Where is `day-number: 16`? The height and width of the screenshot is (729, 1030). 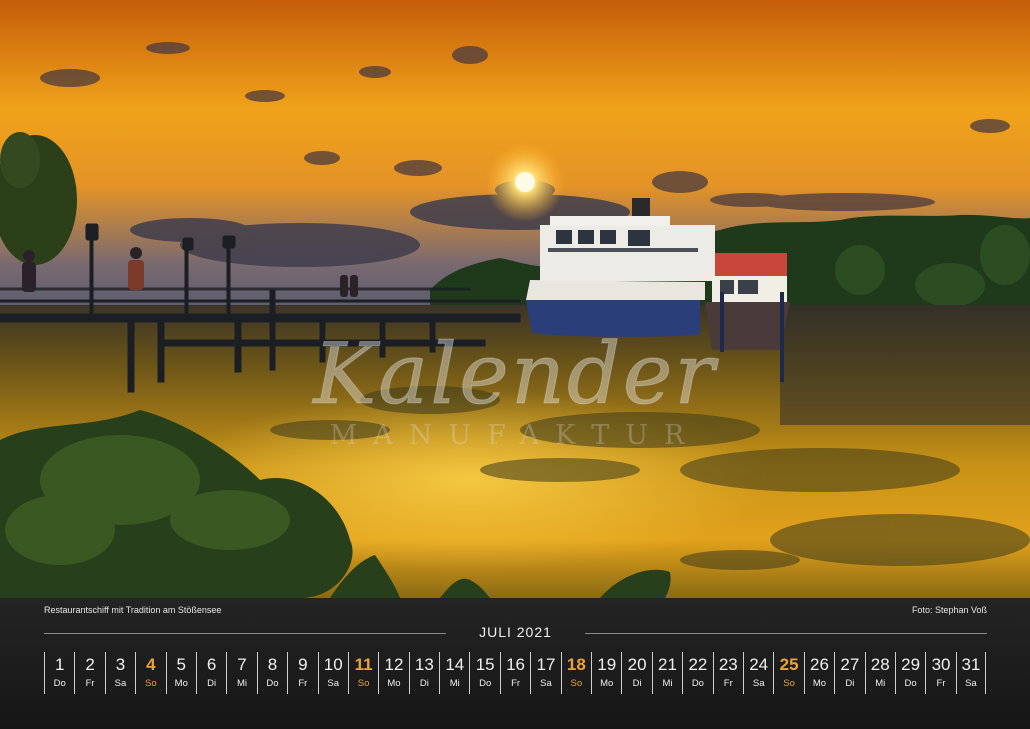 day-number: 16 is located at coordinates (516, 664).